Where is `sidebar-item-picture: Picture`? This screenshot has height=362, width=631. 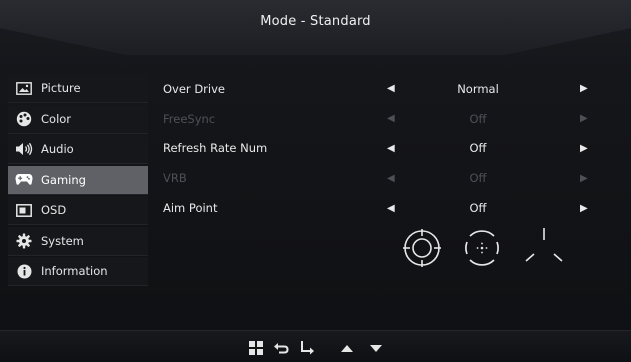 sidebar-item-picture: Picture is located at coordinates (78, 88).